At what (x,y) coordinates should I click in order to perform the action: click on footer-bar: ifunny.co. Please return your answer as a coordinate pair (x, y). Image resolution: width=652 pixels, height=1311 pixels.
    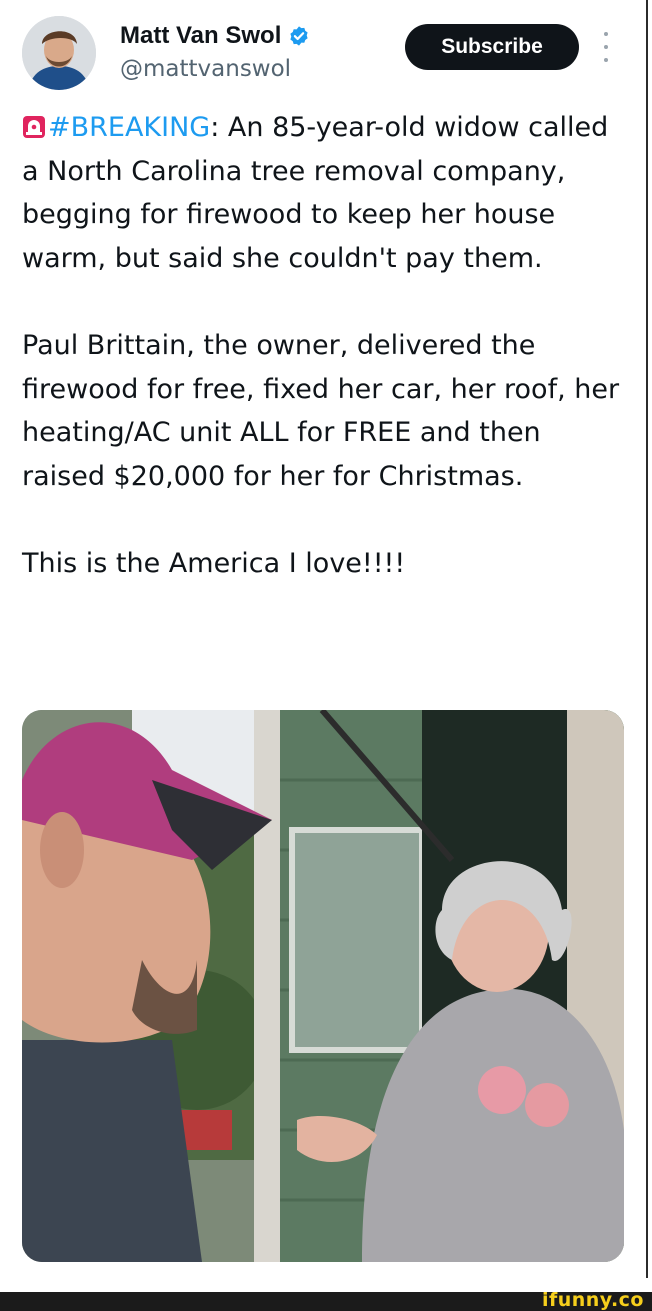
    Looking at the image, I should click on (326, 1300).